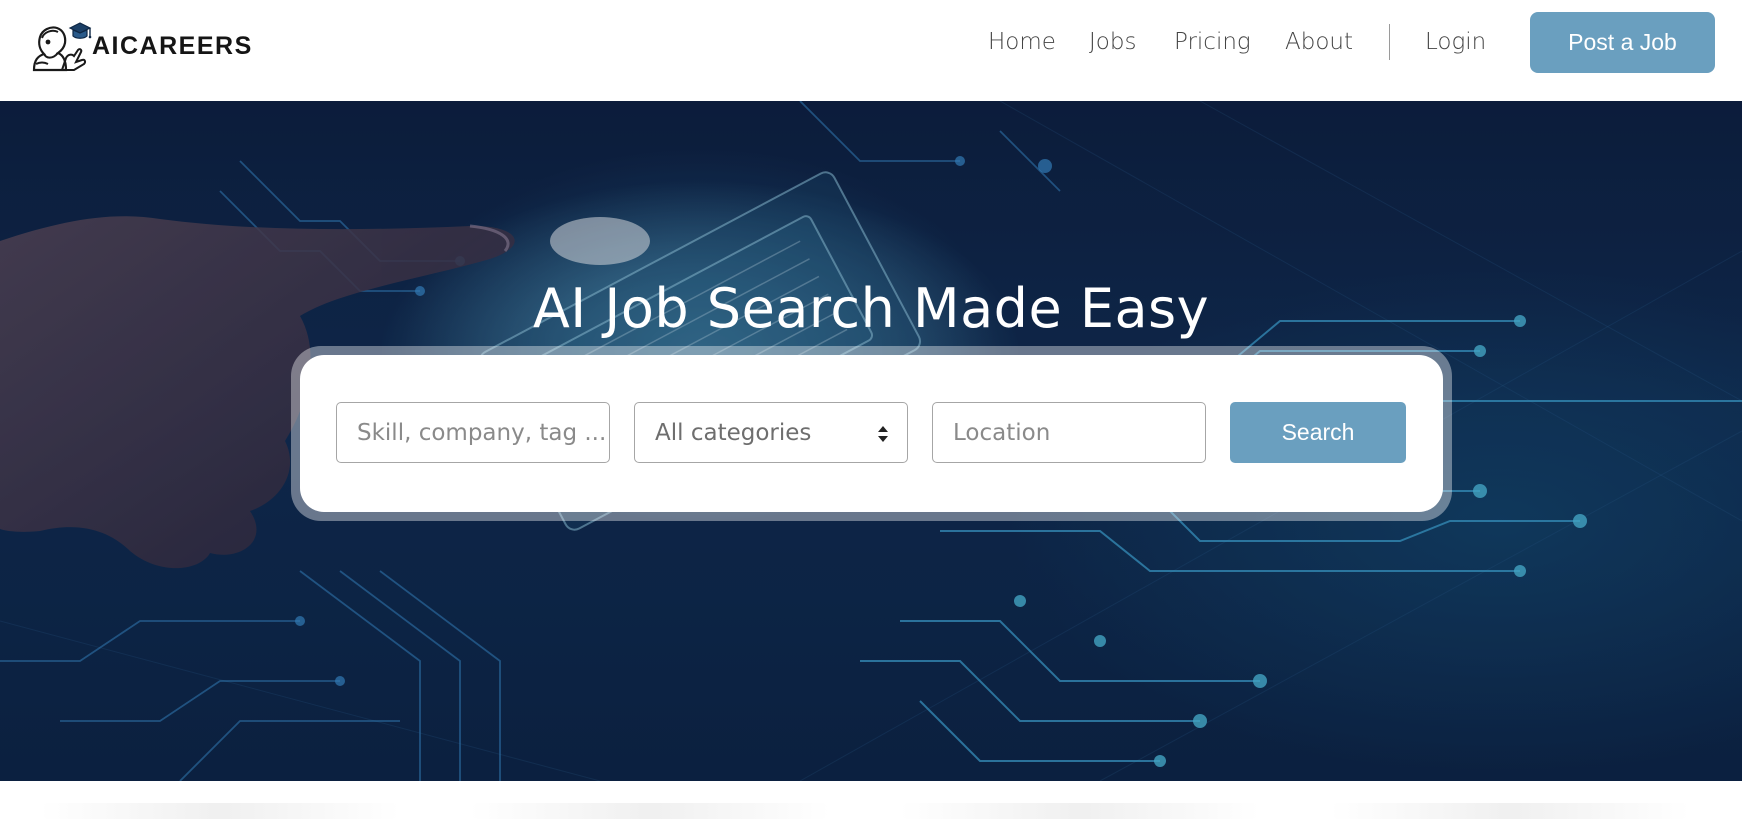 The height and width of the screenshot is (833, 1742). Describe the element at coordinates (1112, 42) in the screenshot. I see `nav-jobs-link: Jobs` at that location.